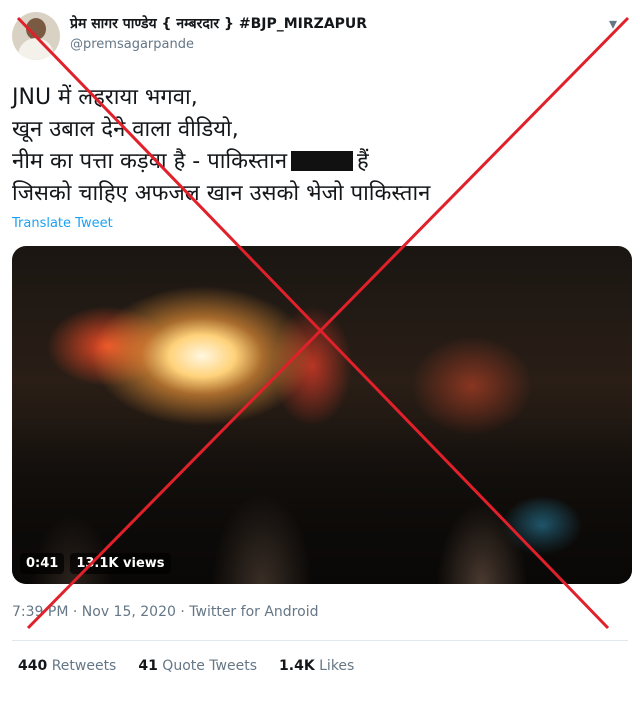 Image resolution: width=640 pixels, height=703 pixels. What do you see at coordinates (120, 563) in the screenshot?
I see `video-views: 13.1K views` at bounding box center [120, 563].